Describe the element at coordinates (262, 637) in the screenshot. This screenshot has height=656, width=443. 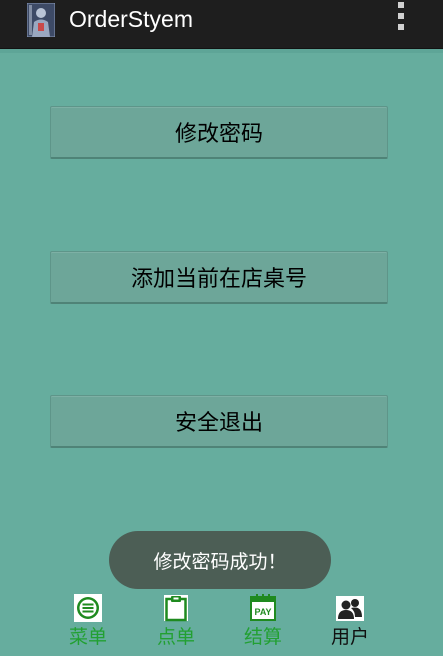
I see `tab-checkout-label: 结算` at that location.